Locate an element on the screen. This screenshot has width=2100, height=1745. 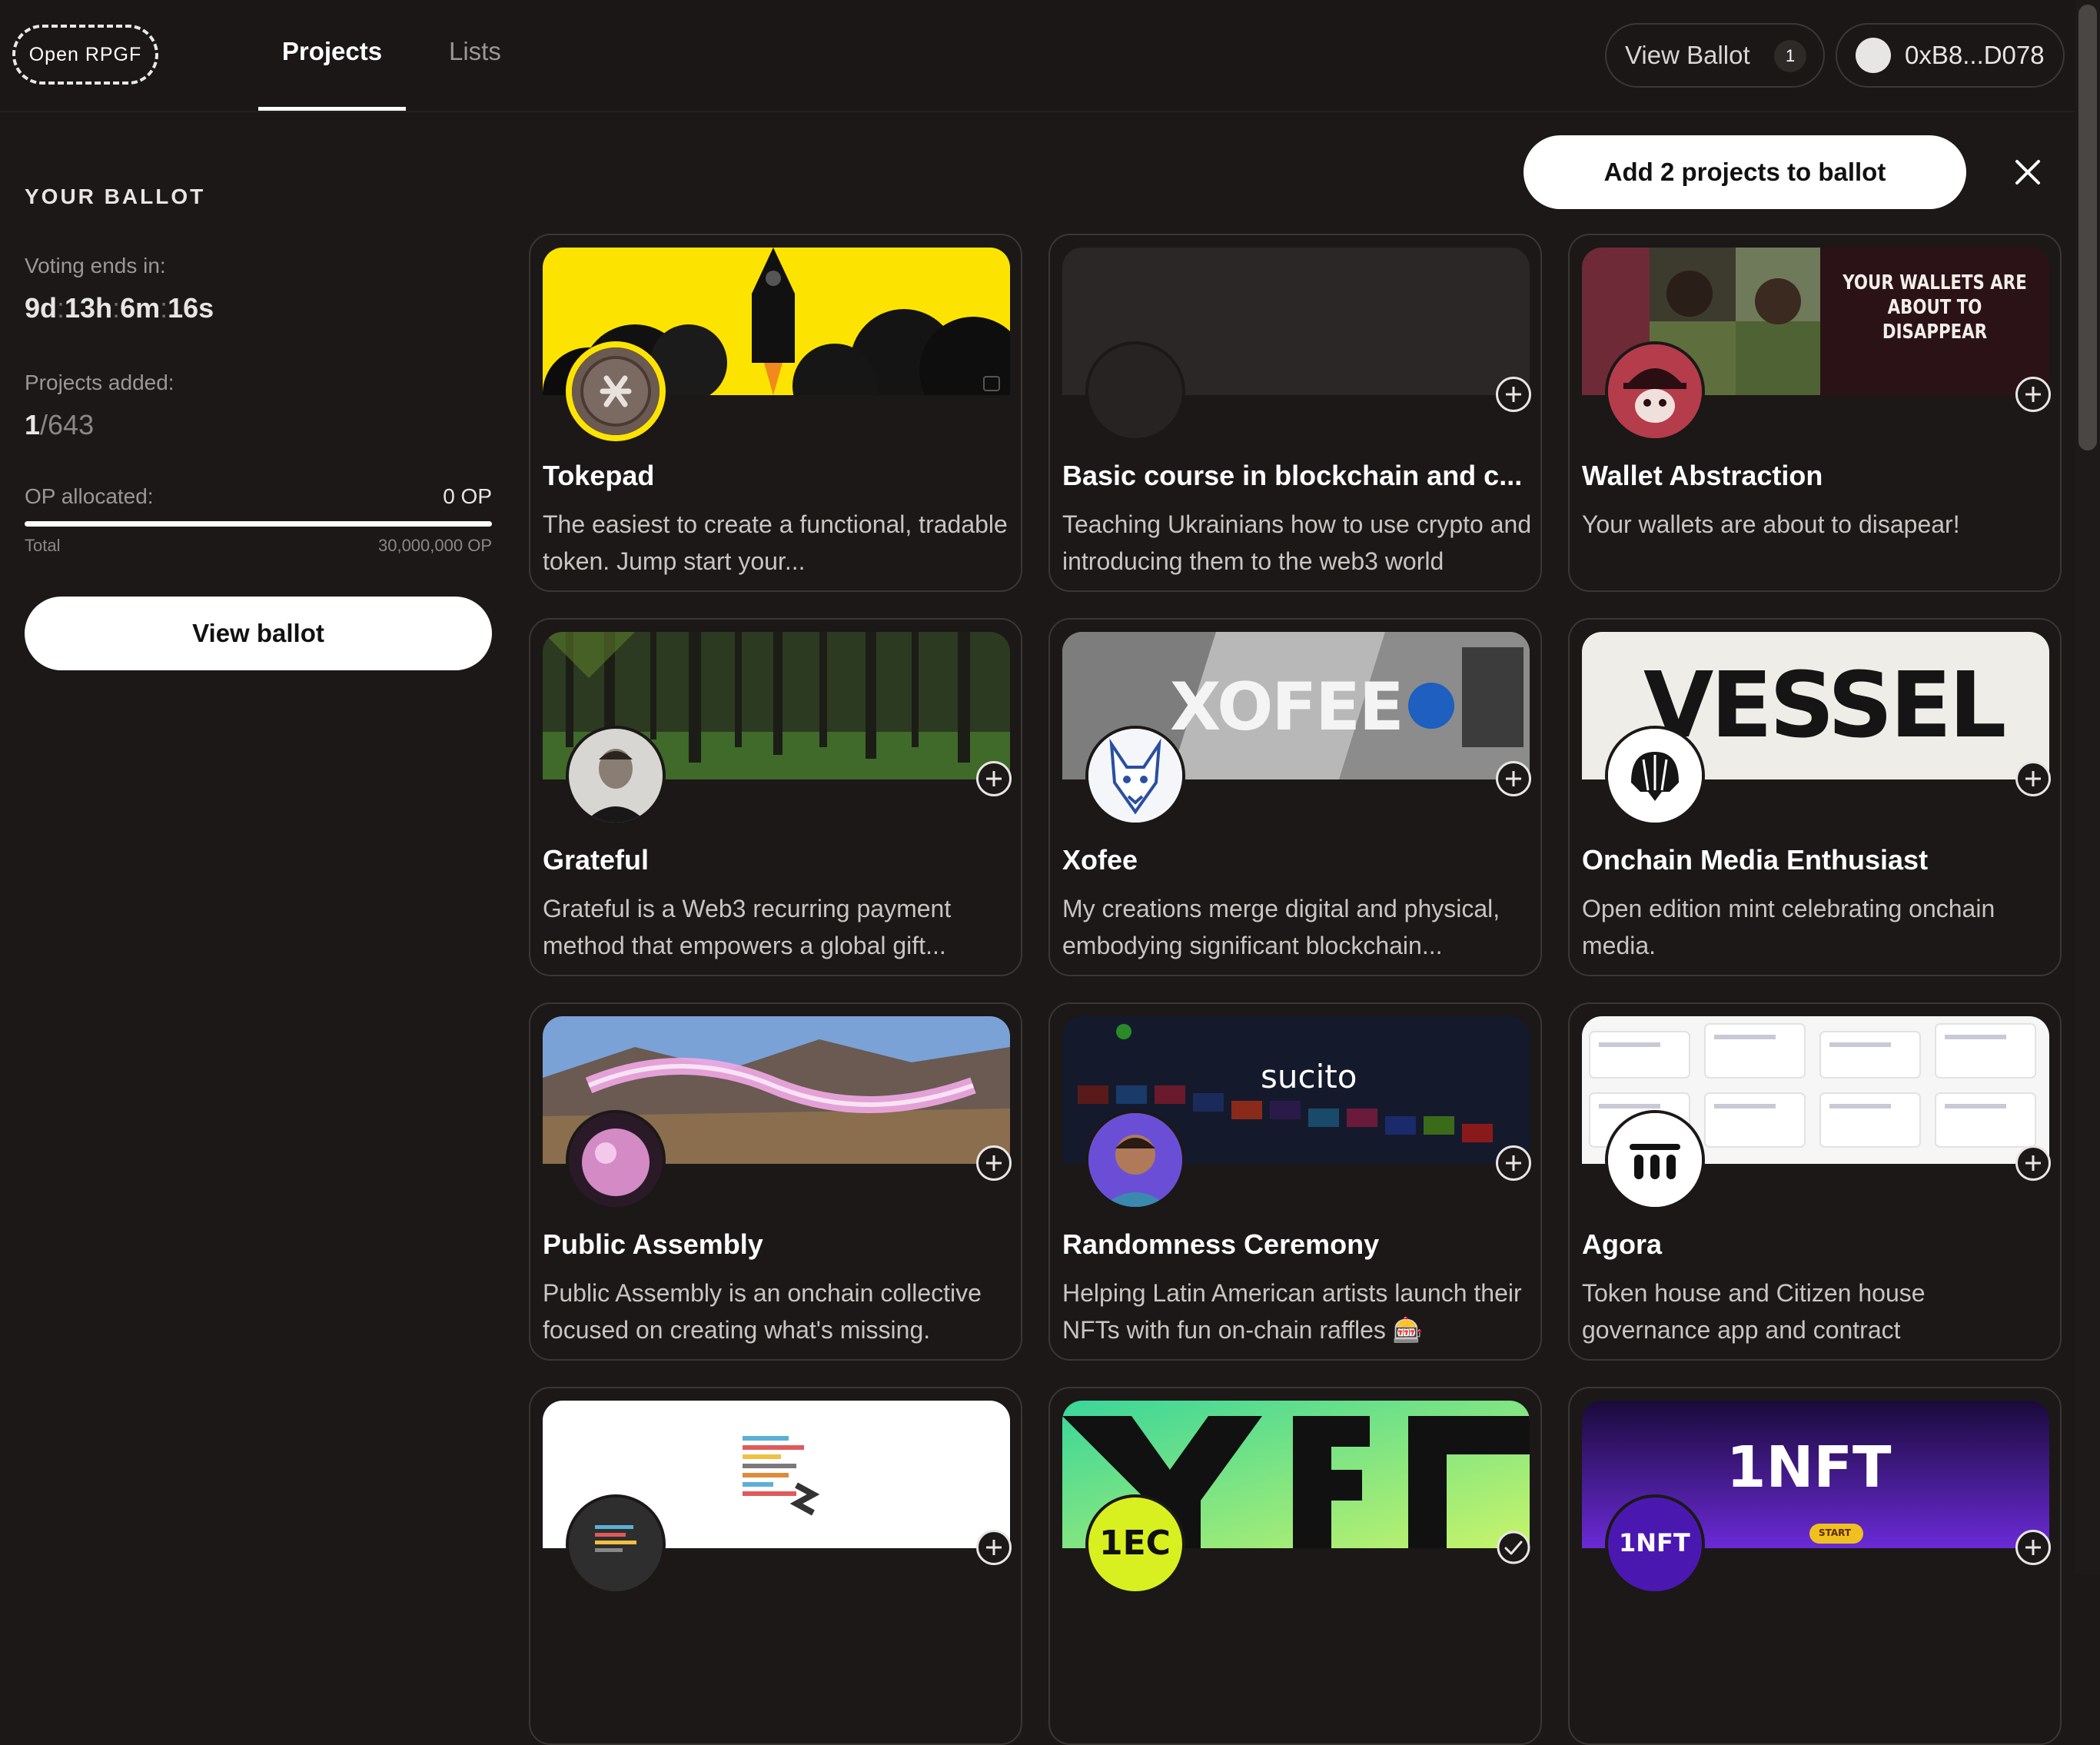
projects-added-count: 1/643 is located at coordinates (59, 425).